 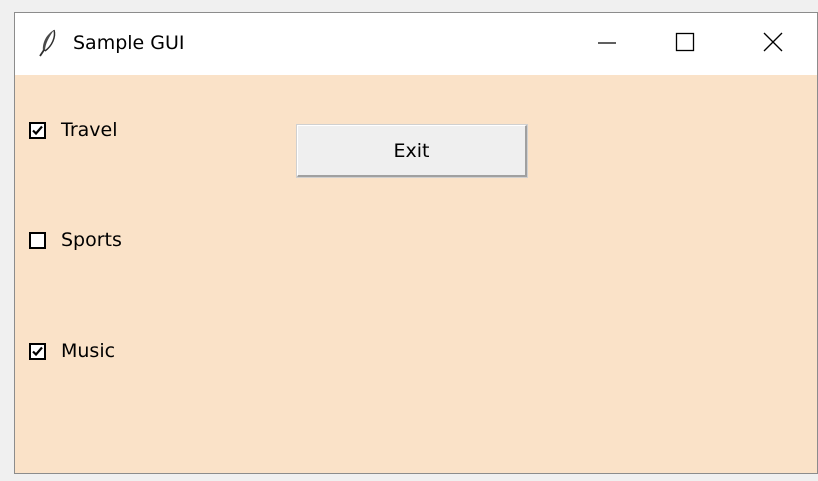 I want to click on close-icon, so click(x=773, y=44).